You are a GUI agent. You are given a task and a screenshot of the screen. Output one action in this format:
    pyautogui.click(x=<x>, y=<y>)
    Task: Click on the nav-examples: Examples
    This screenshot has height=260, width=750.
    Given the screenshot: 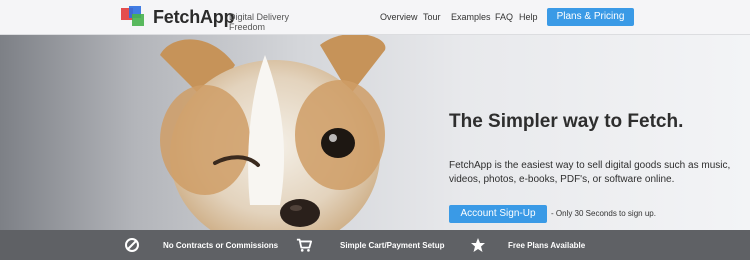 What is the action you would take?
    pyautogui.click(x=471, y=17)
    